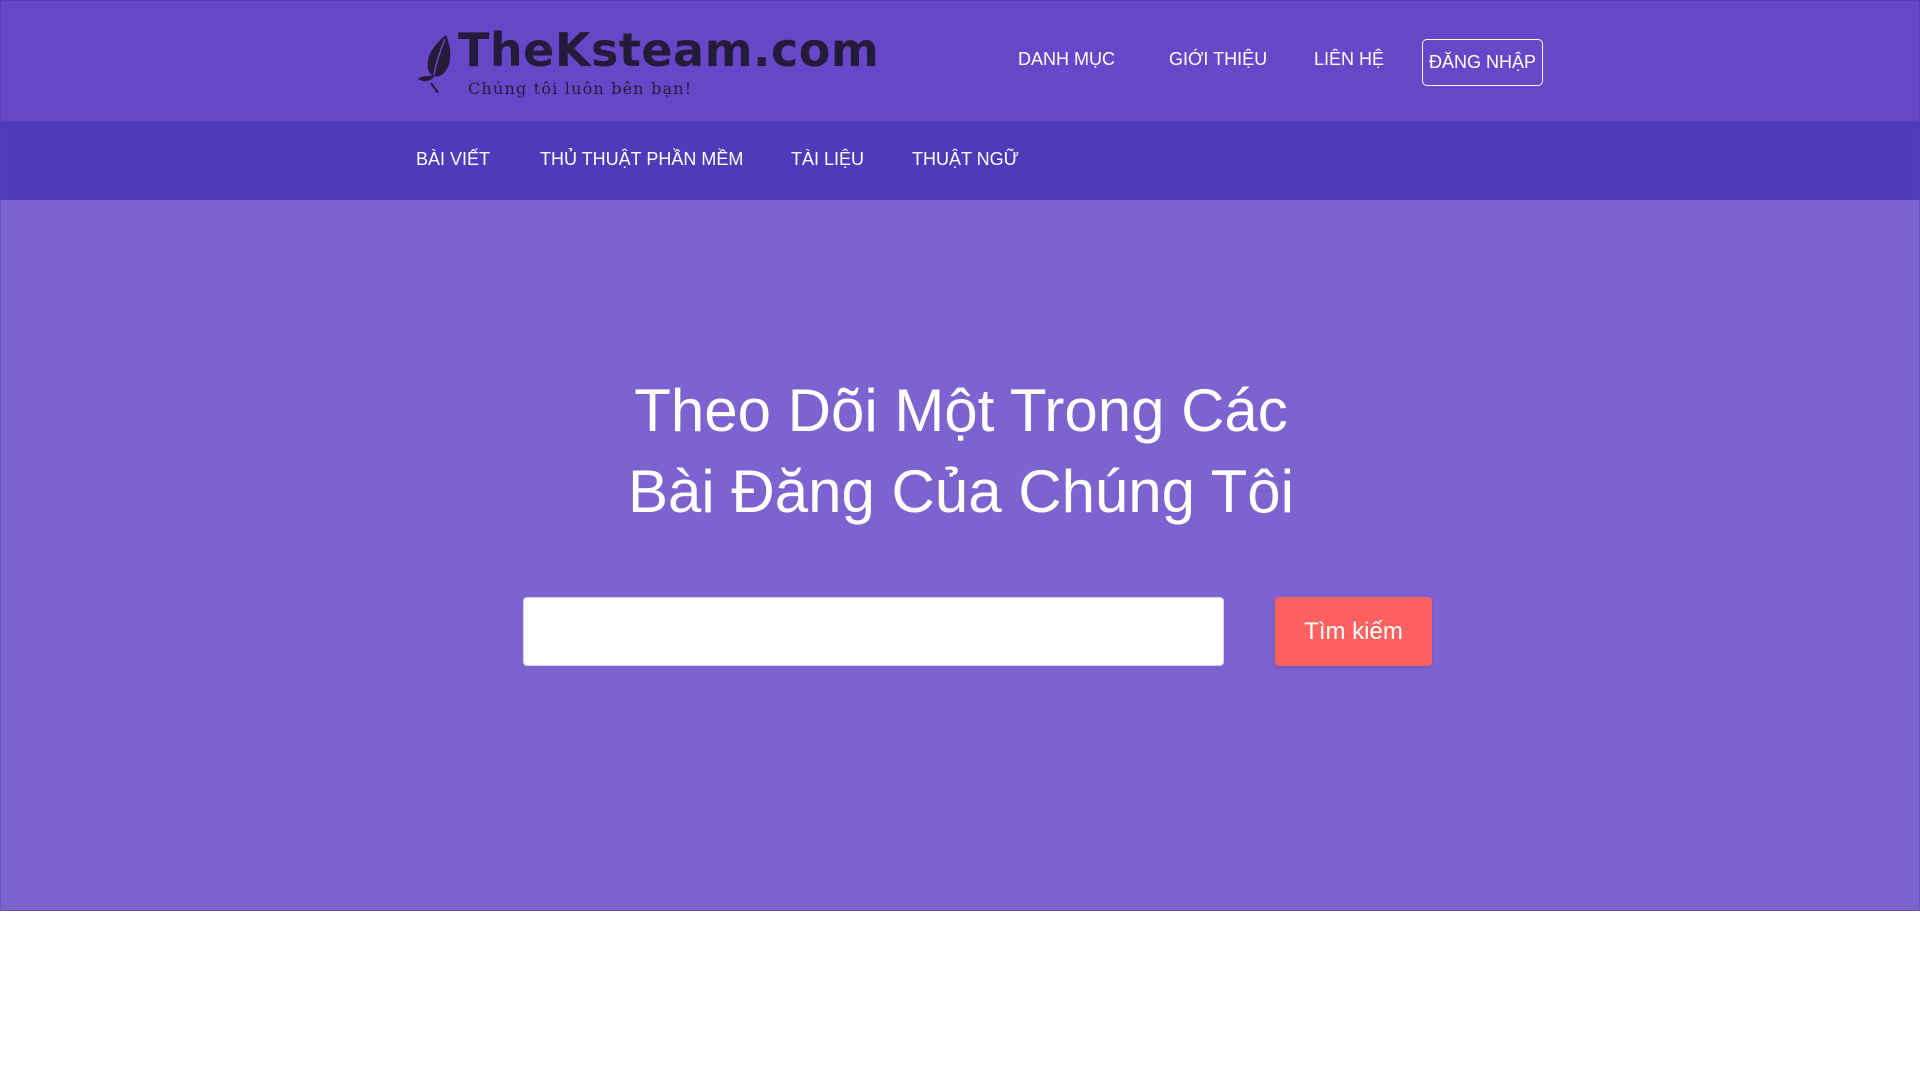 Image resolution: width=1920 pixels, height=1080 pixels. What do you see at coordinates (1482, 62) in the screenshot?
I see `login-button: ĐĂNG NHẬP` at bounding box center [1482, 62].